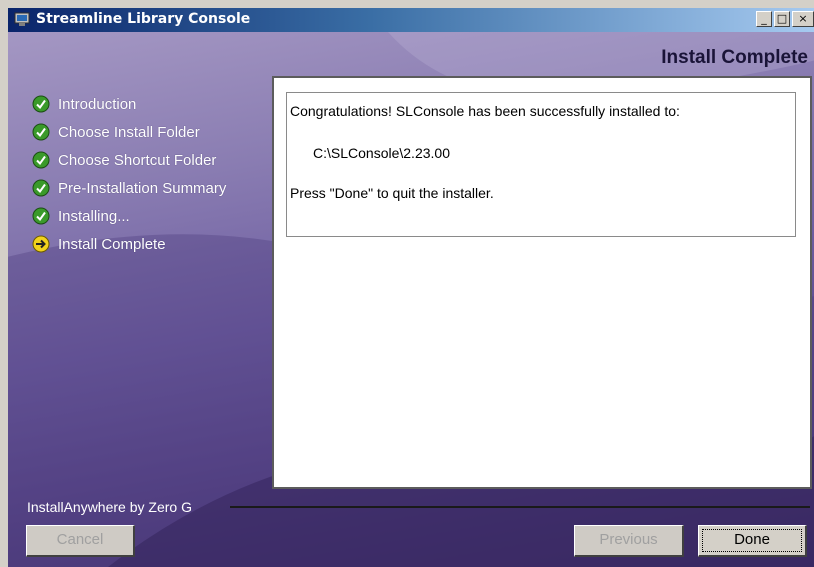  I want to click on previous-button: Previous, so click(629, 541).